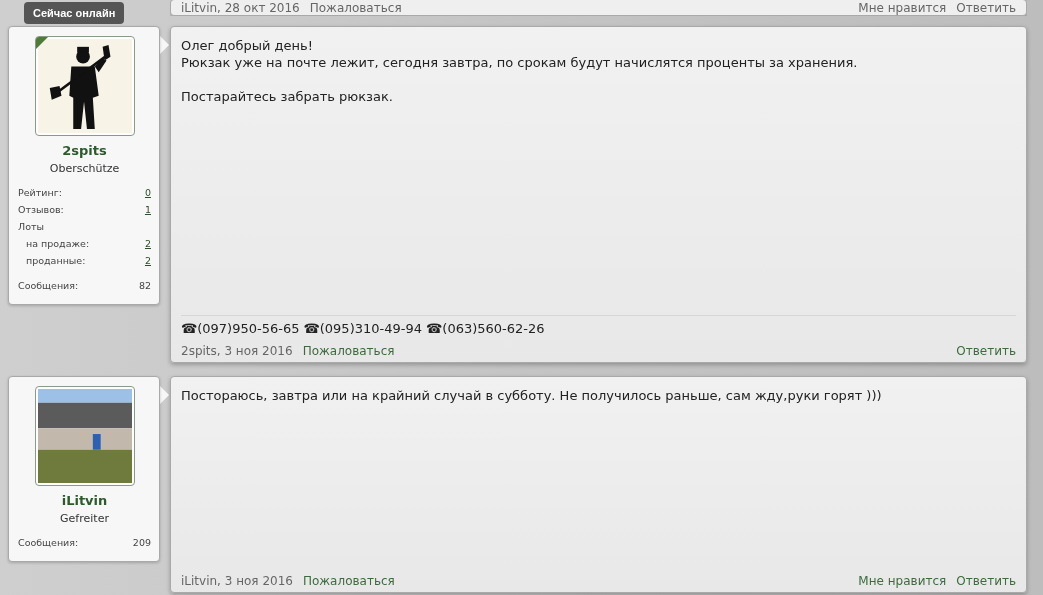 This screenshot has width=1043, height=595. What do you see at coordinates (84, 168) in the screenshot?
I see `user-rank: Oberschütze` at bounding box center [84, 168].